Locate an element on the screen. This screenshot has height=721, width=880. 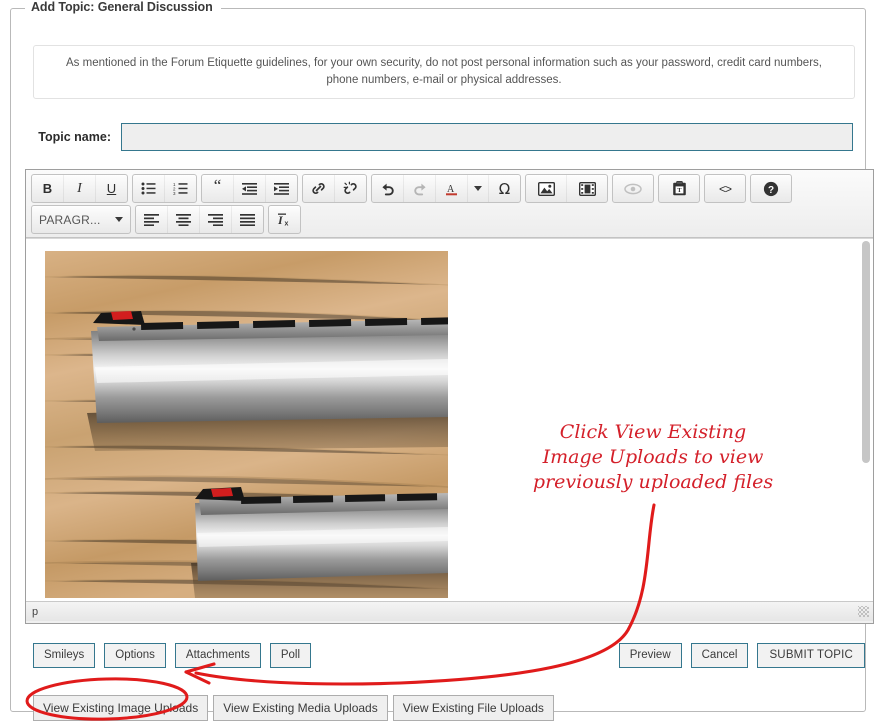
toolbar-group-lists: 123 is located at coordinates (164, 188).